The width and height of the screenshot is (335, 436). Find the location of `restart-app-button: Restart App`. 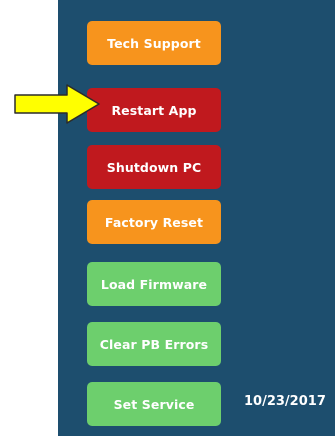

restart-app-button: Restart App is located at coordinates (154, 110).